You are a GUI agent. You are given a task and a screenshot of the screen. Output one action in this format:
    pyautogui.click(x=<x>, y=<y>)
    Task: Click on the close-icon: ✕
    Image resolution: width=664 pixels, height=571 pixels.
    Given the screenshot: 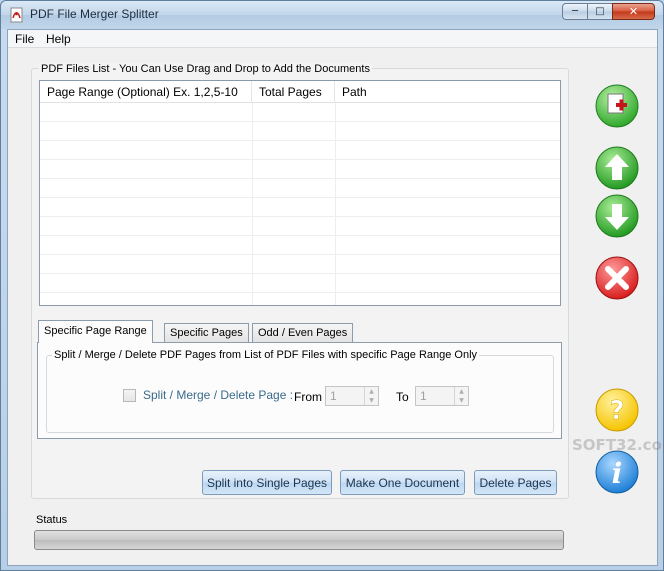 What is the action you would take?
    pyautogui.click(x=633, y=11)
    